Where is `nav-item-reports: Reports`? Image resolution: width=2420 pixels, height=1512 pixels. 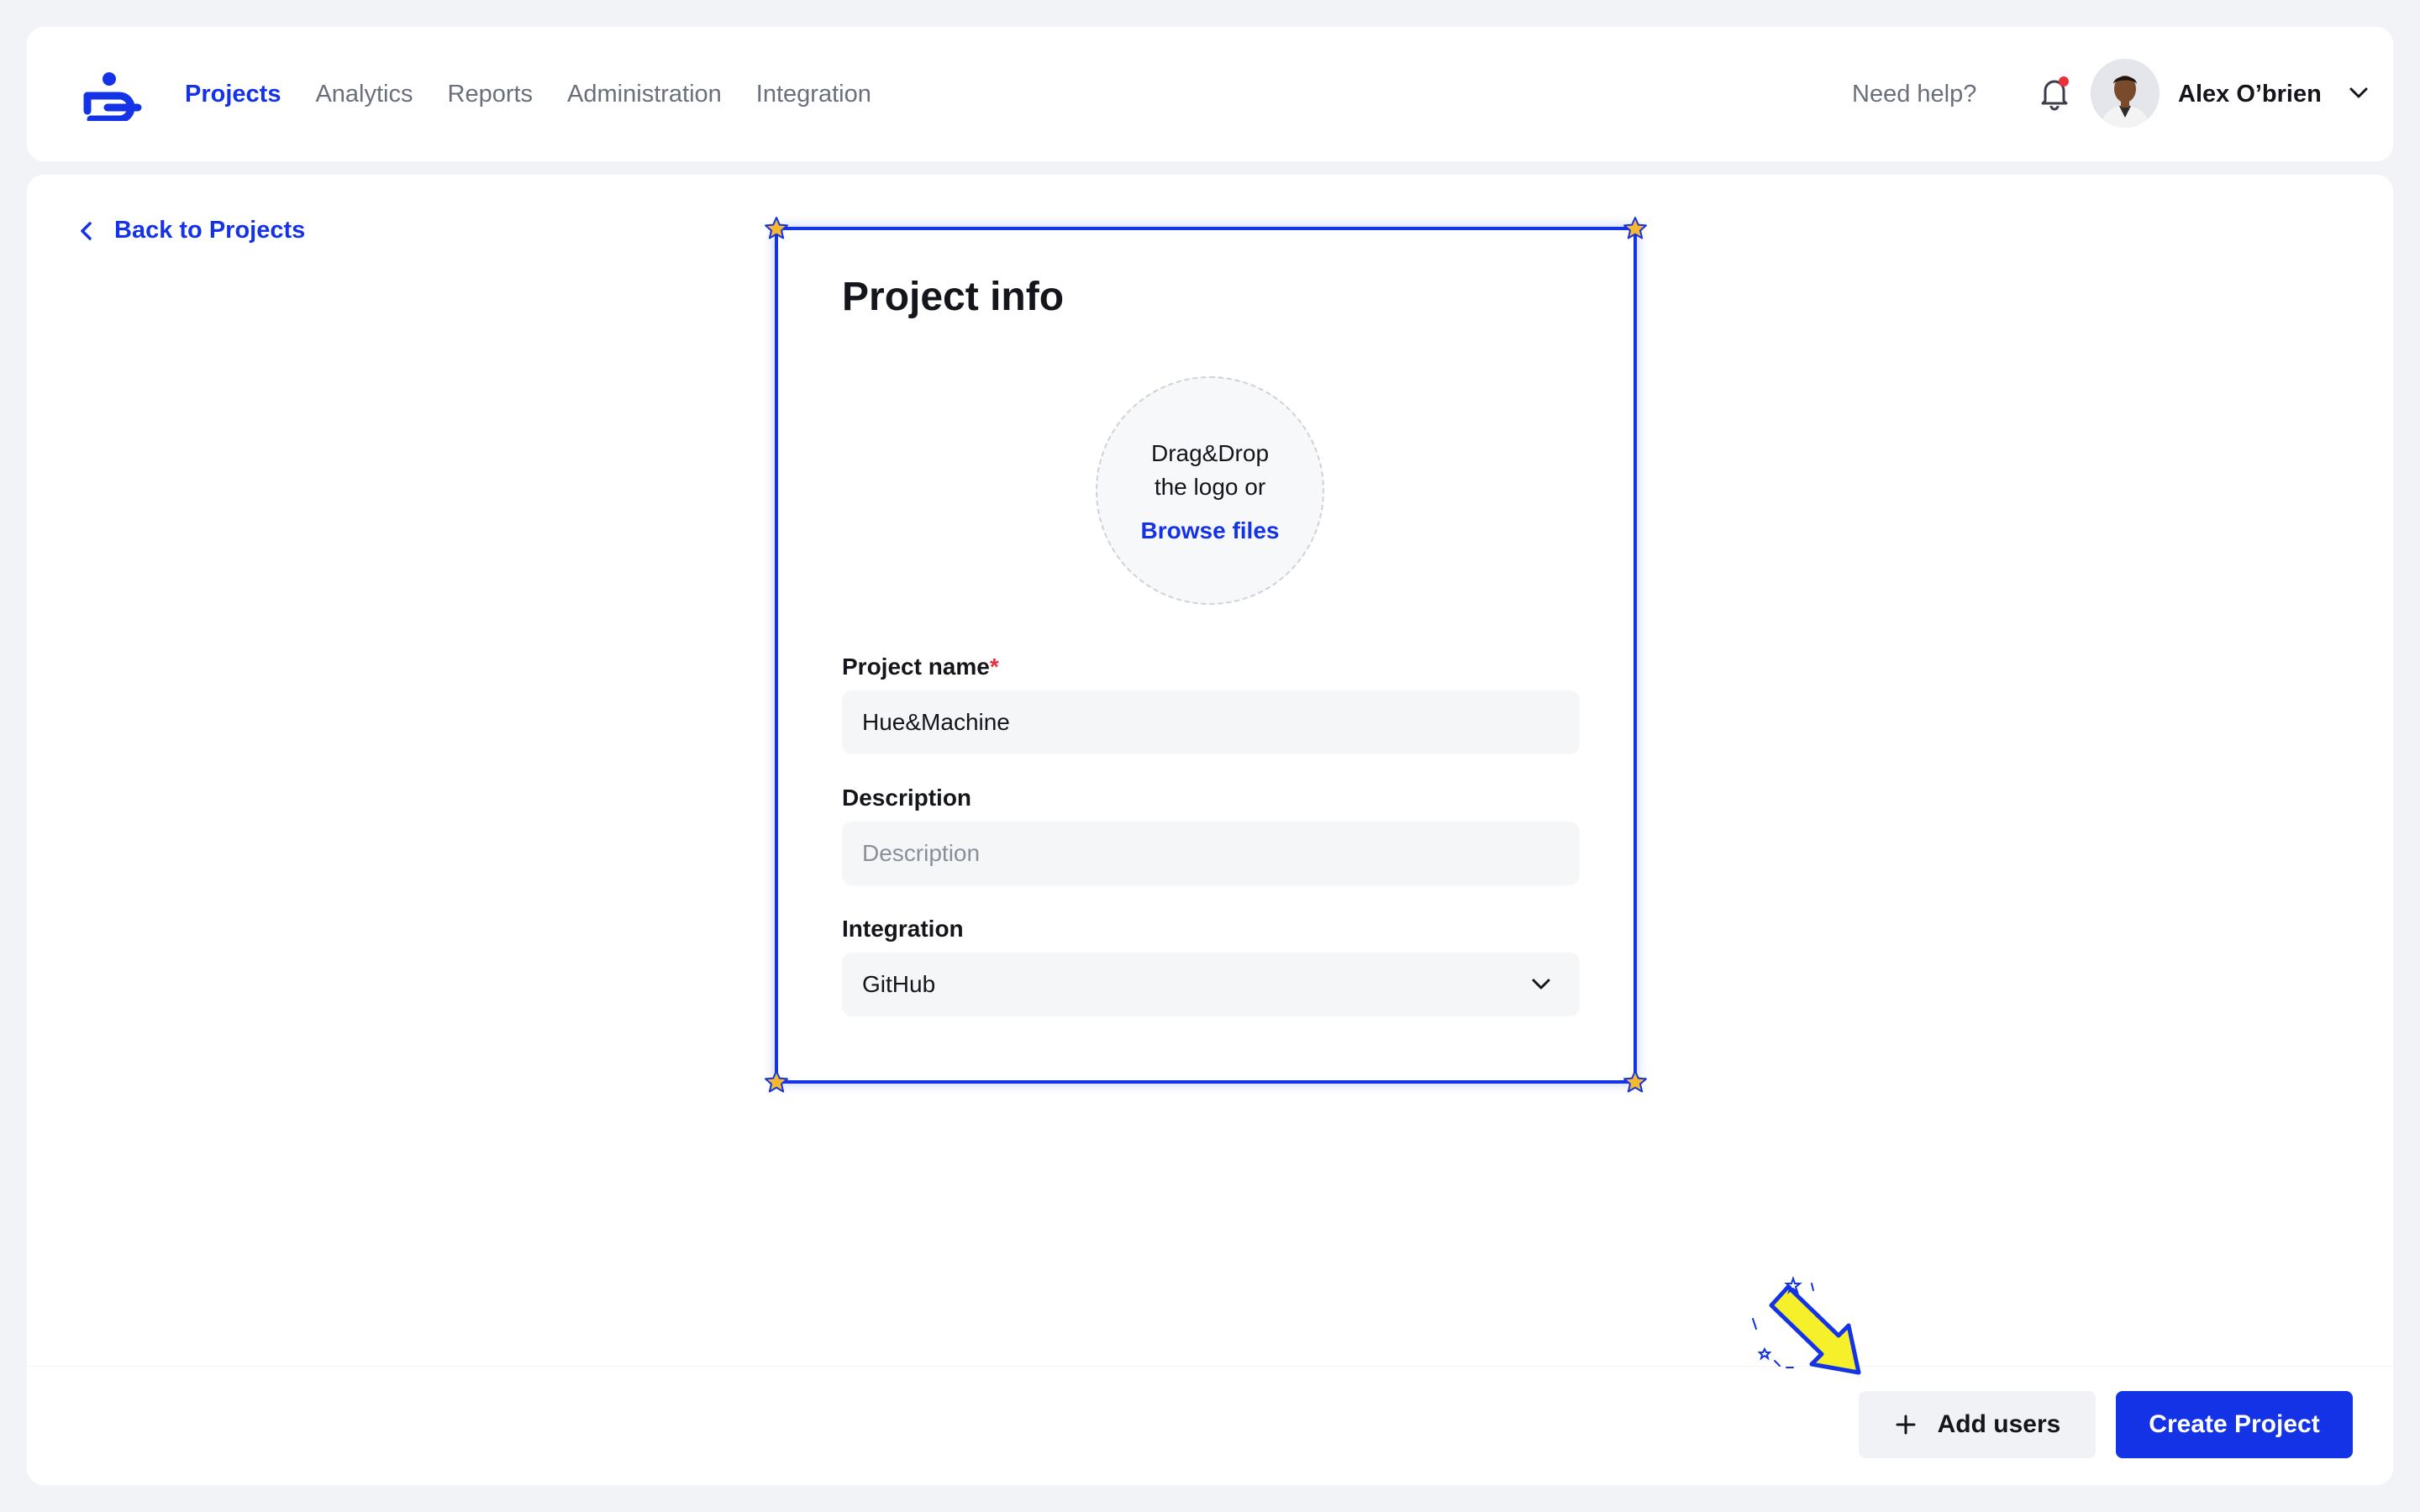 nav-item-reports: Reports is located at coordinates (491, 94).